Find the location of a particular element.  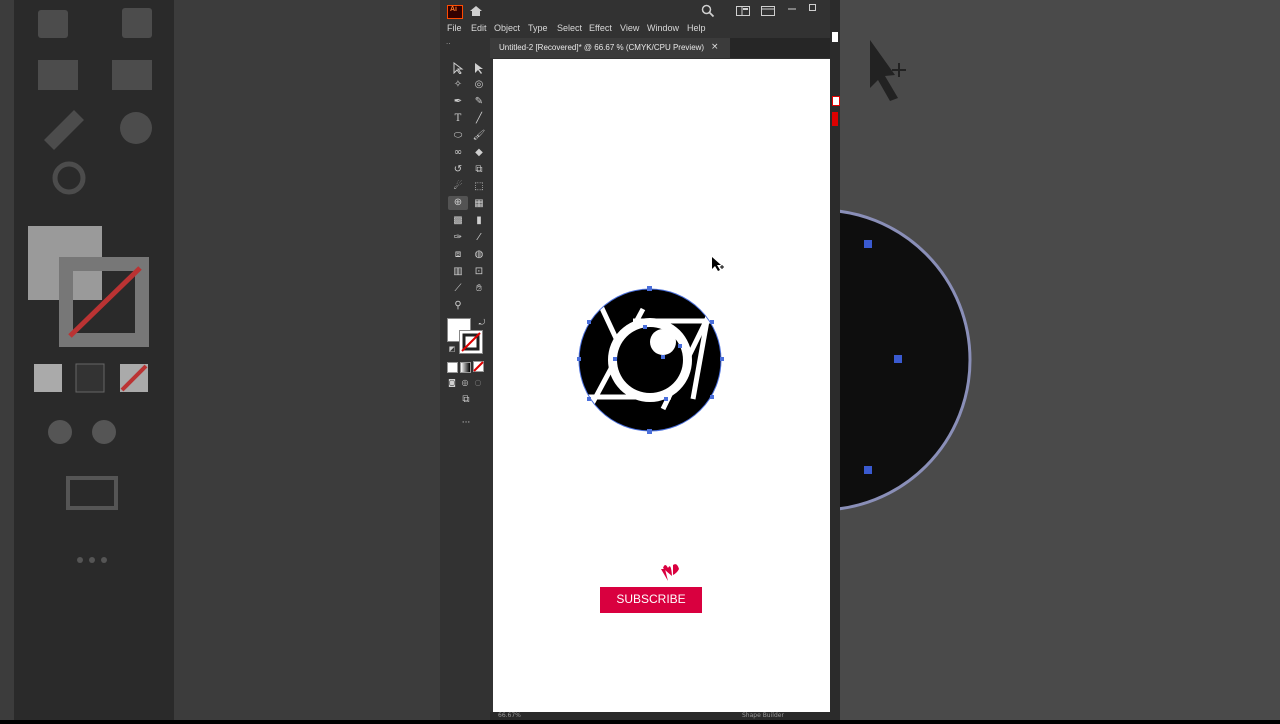

app-logo-text: Ai is located at coordinates (453, 9).